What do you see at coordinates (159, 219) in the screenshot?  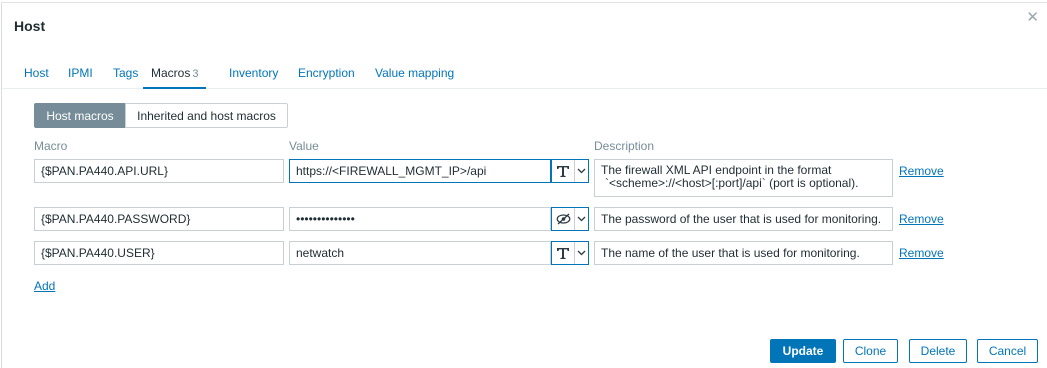 I see `macro-name-input: {$PAN.PA440.PASSWORD}` at bounding box center [159, 219].